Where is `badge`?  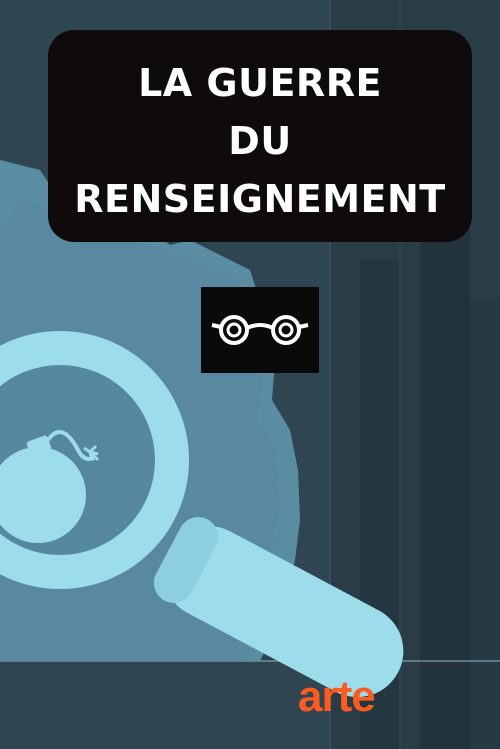 badge is located at coordinates (260, 330).